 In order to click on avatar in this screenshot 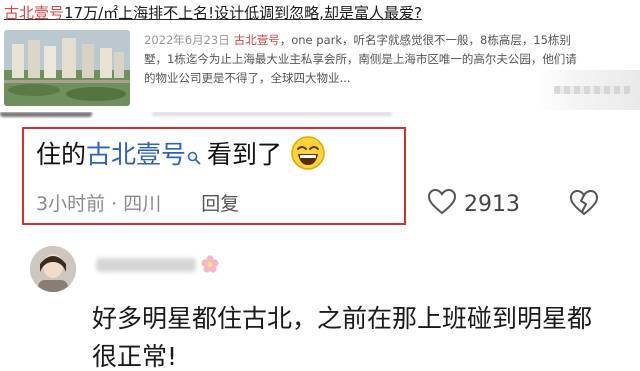, I will do `click(53, 269)`.